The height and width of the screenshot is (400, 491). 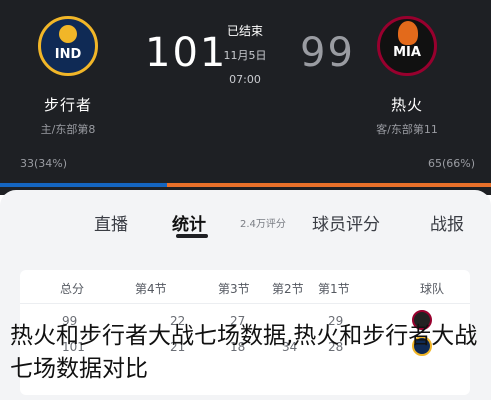 I want to click on tab-stats: 统计, so click(x=189, y=222).